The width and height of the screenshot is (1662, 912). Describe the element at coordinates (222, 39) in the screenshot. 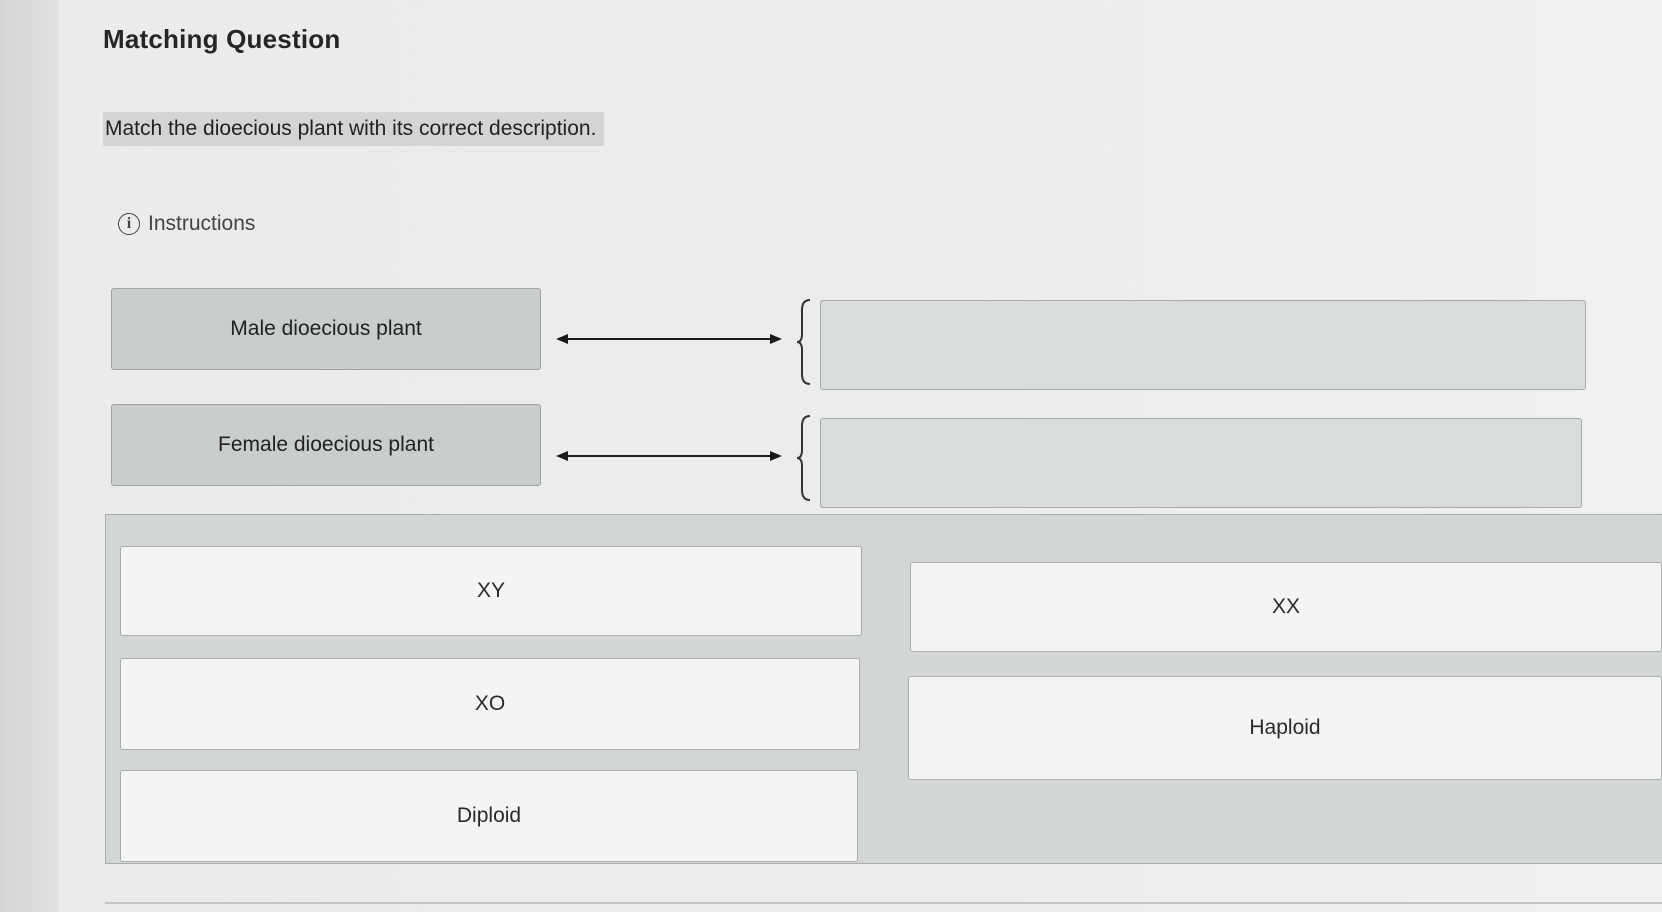

I see `question-title: Matching Question` at that location.